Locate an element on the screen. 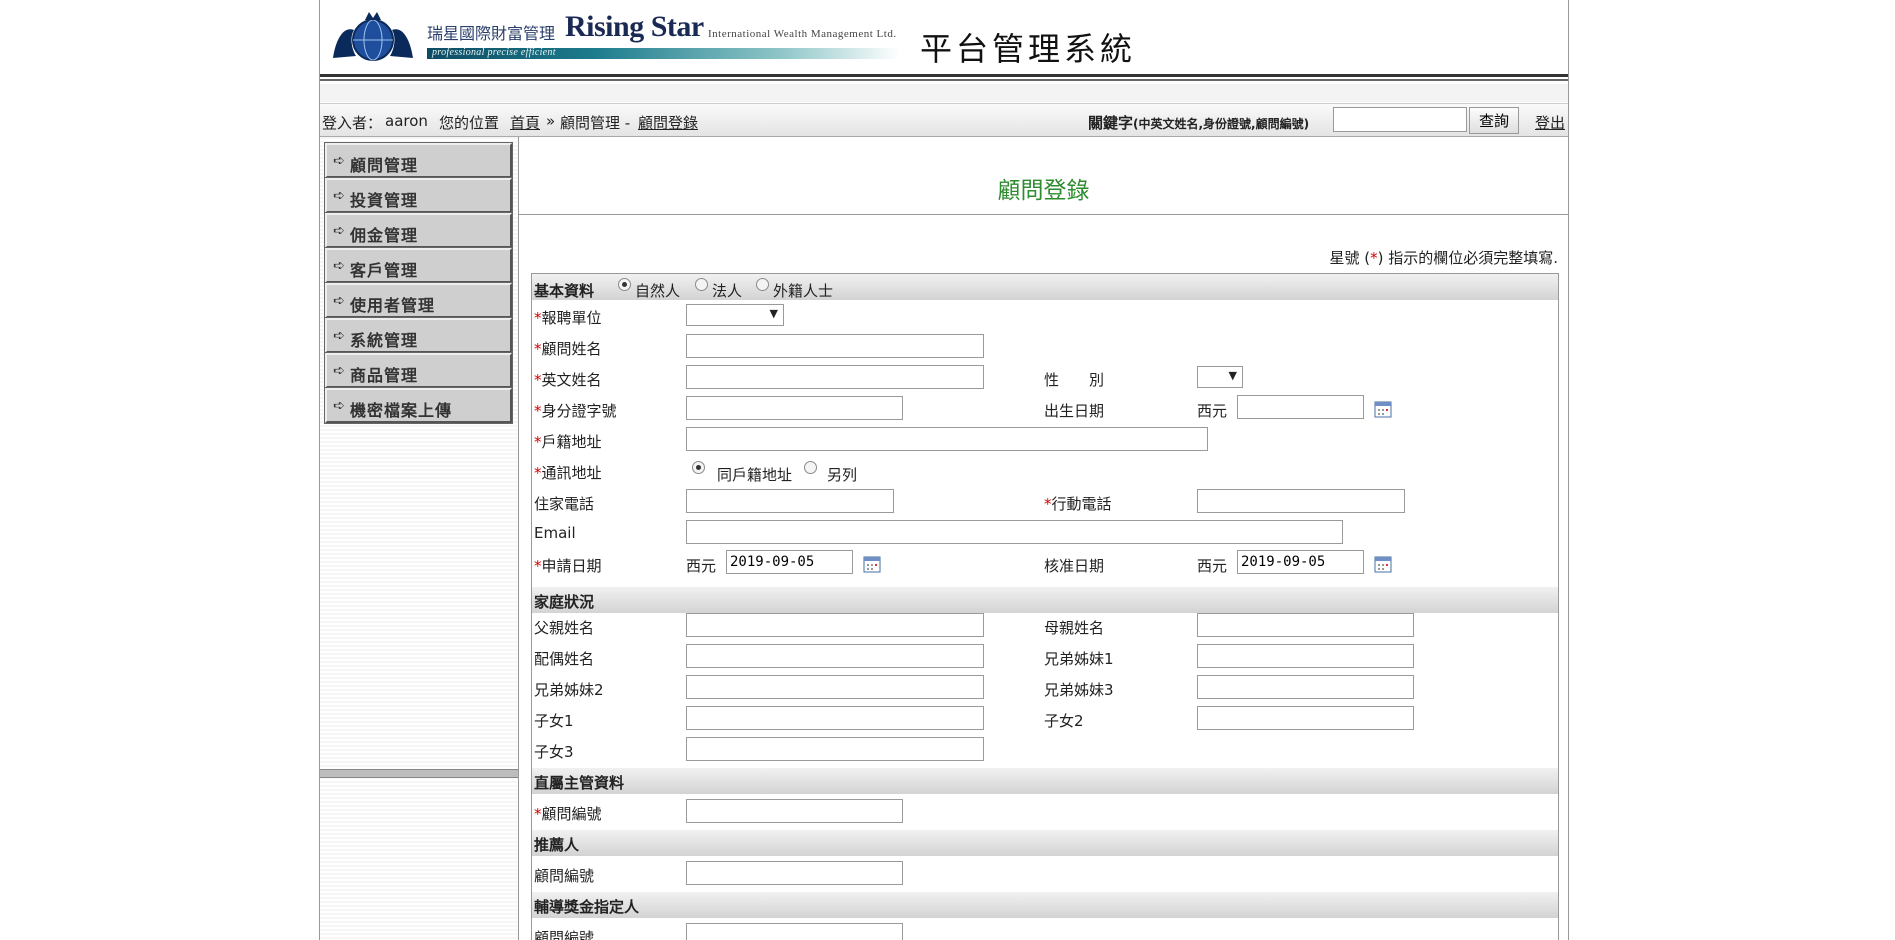  sidebar-item-investment-management: ➪ 投資管理 is located at coordinates (418, 195).